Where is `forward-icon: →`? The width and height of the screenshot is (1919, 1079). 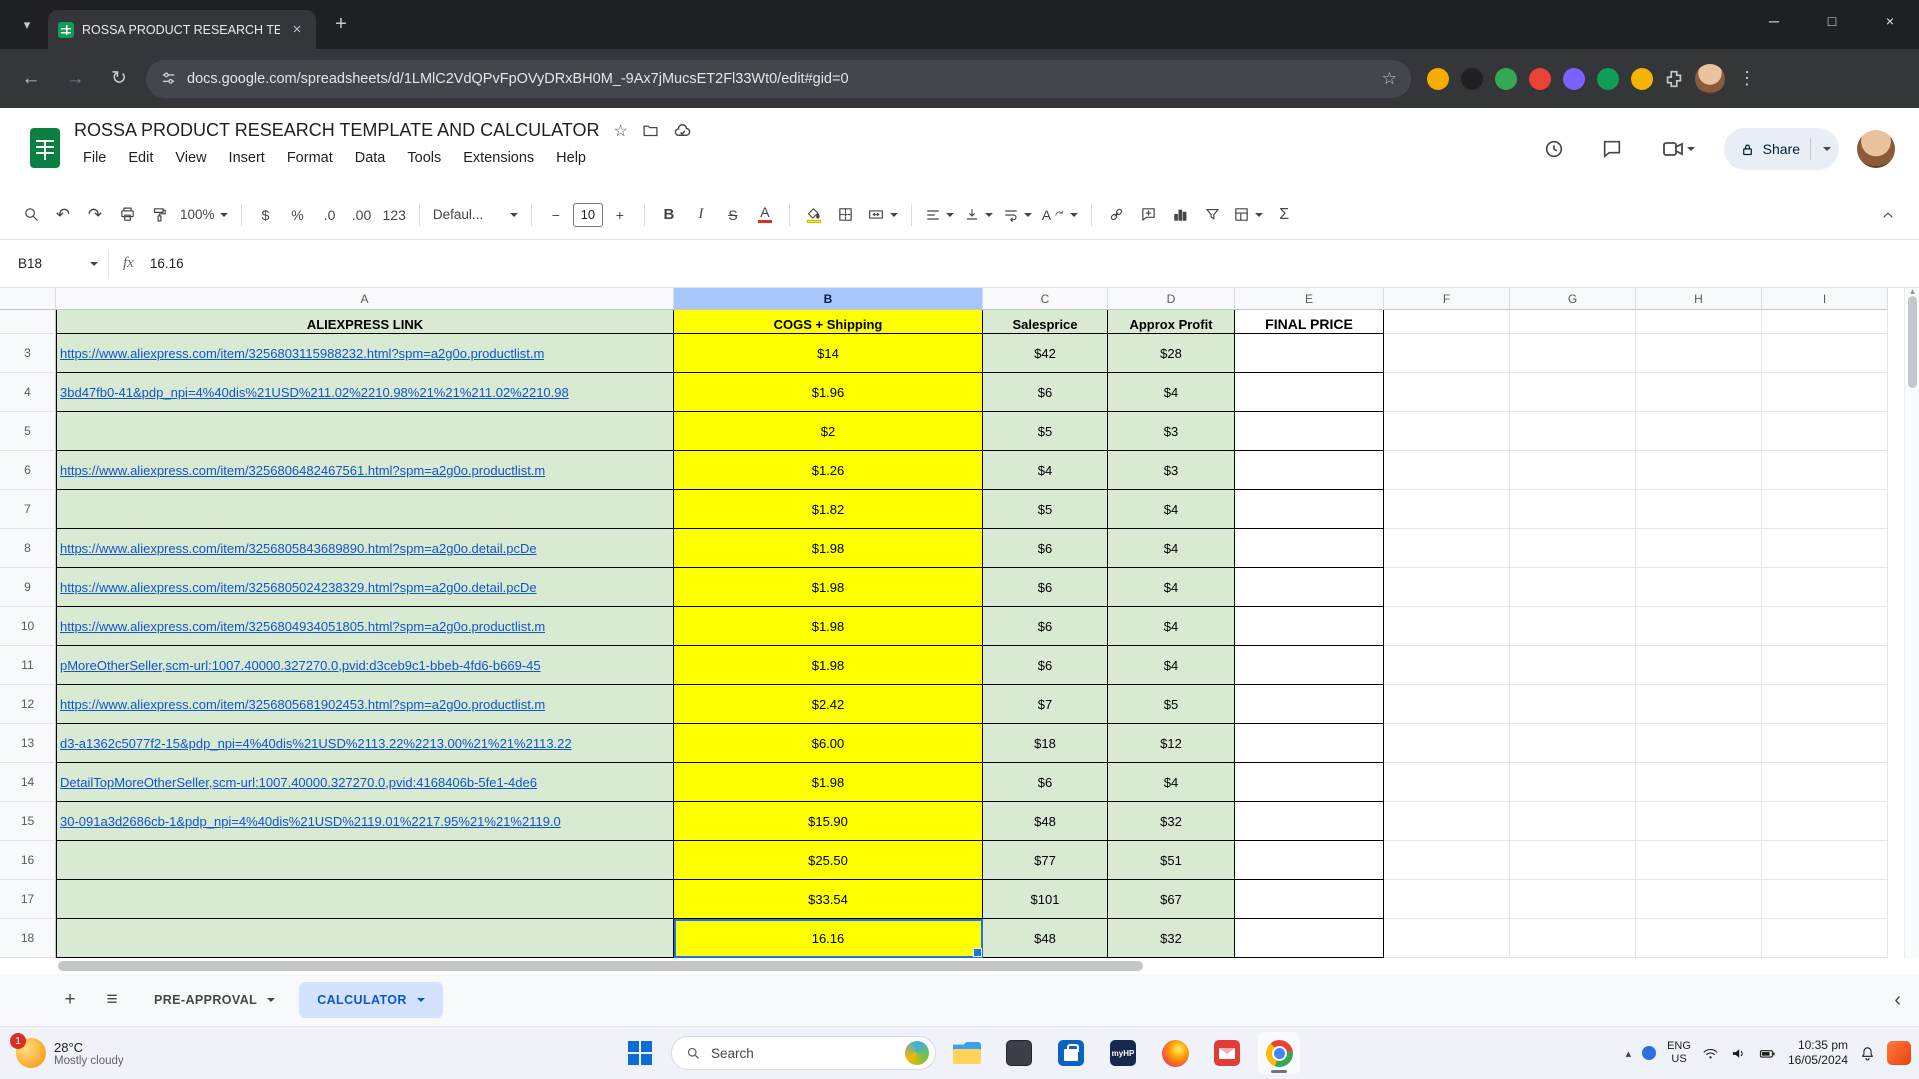
forward-icon: → is located at coordinates (75, 79).